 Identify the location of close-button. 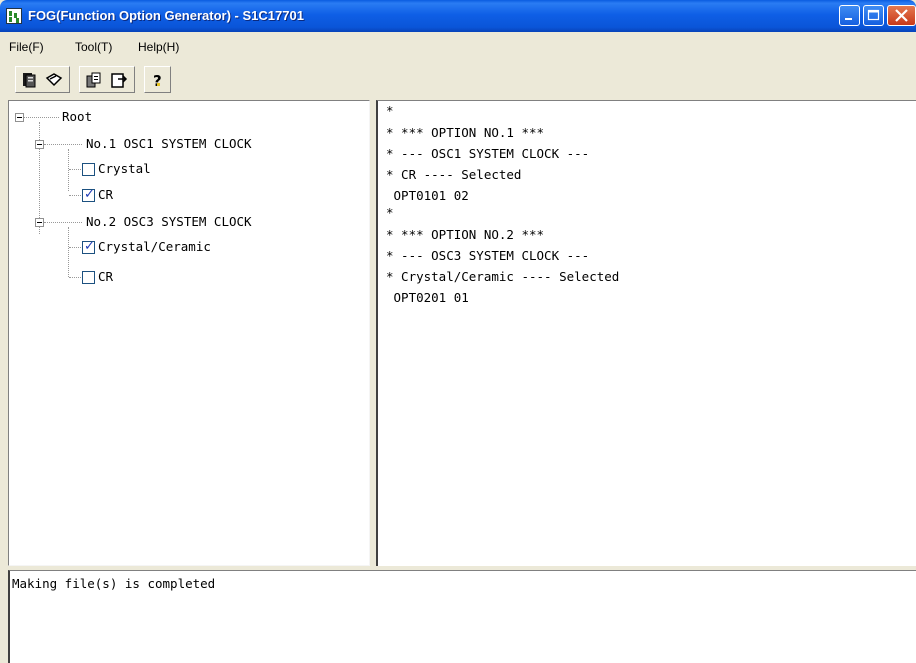
(901, 15).